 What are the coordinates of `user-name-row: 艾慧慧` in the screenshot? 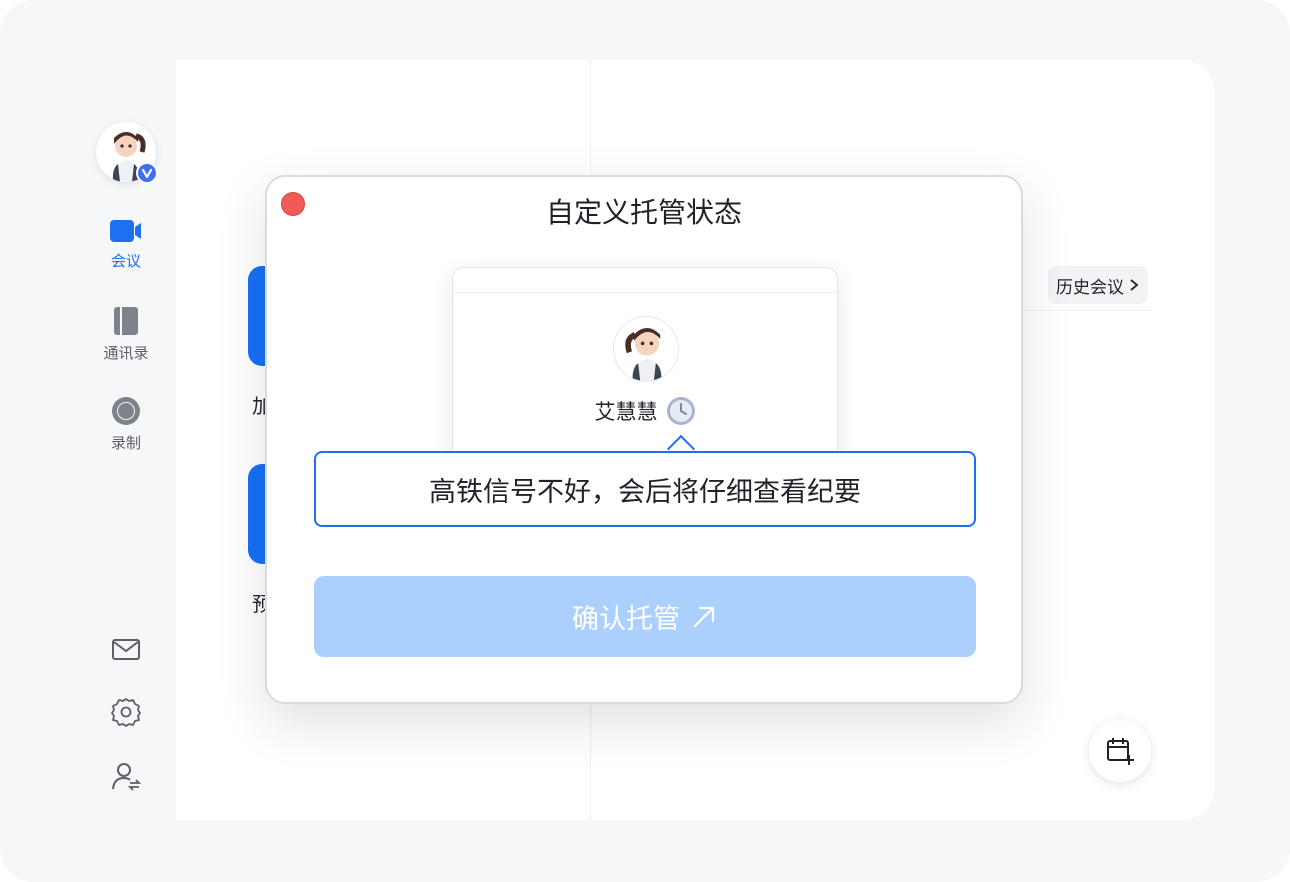 It's located at (645, 411).